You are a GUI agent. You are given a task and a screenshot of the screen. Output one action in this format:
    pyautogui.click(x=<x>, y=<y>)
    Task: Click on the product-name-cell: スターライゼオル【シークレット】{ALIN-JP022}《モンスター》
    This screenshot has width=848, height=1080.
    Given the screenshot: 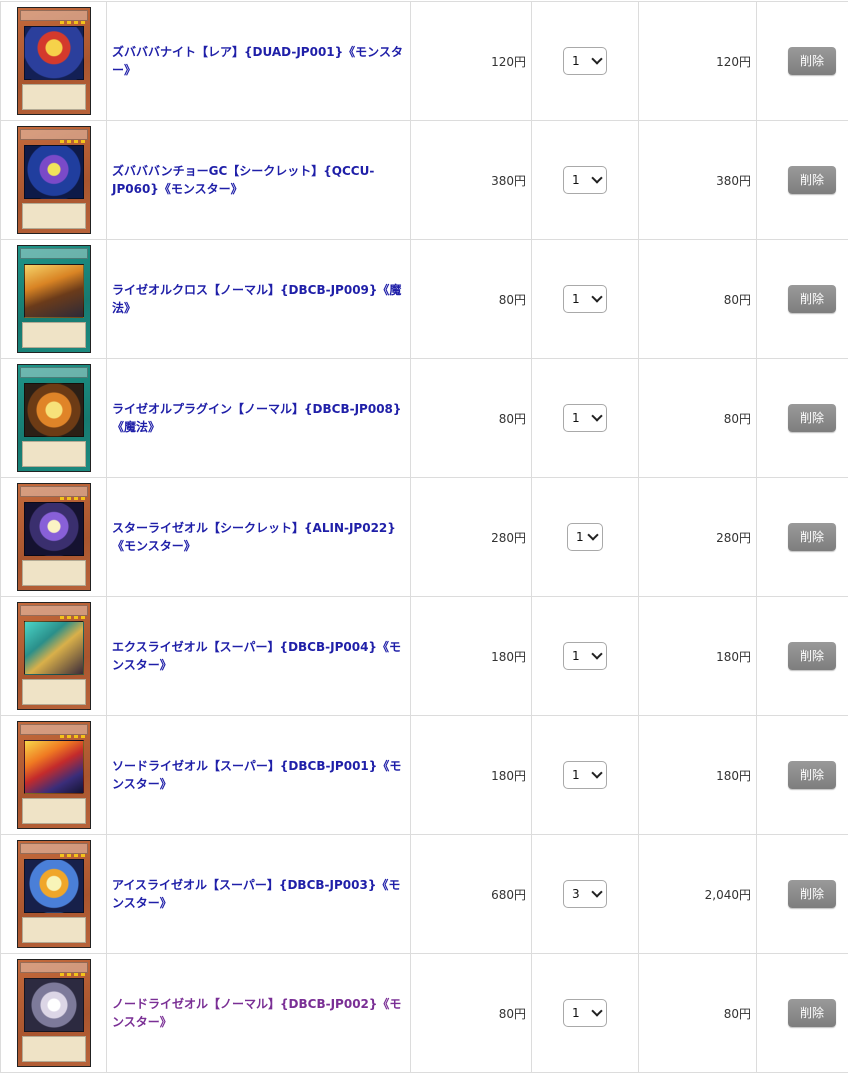 What is the action you would take?
    pyautogui.click(x=258, y=537)
    